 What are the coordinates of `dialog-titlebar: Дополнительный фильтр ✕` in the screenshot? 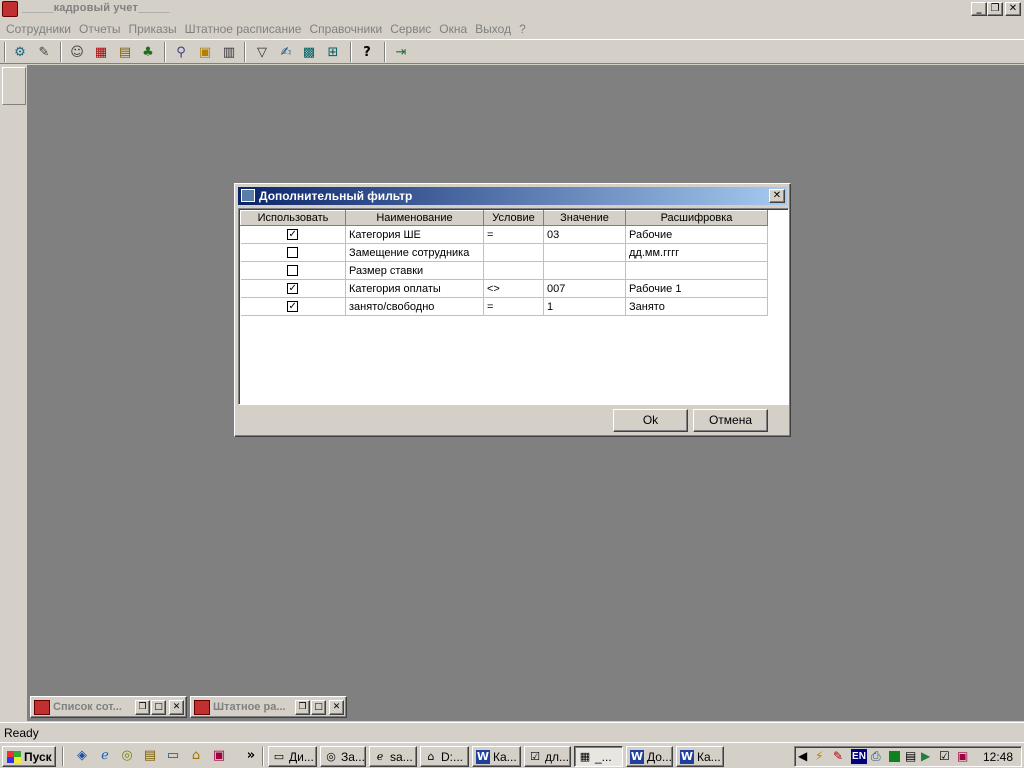 It's located at (512, 196).